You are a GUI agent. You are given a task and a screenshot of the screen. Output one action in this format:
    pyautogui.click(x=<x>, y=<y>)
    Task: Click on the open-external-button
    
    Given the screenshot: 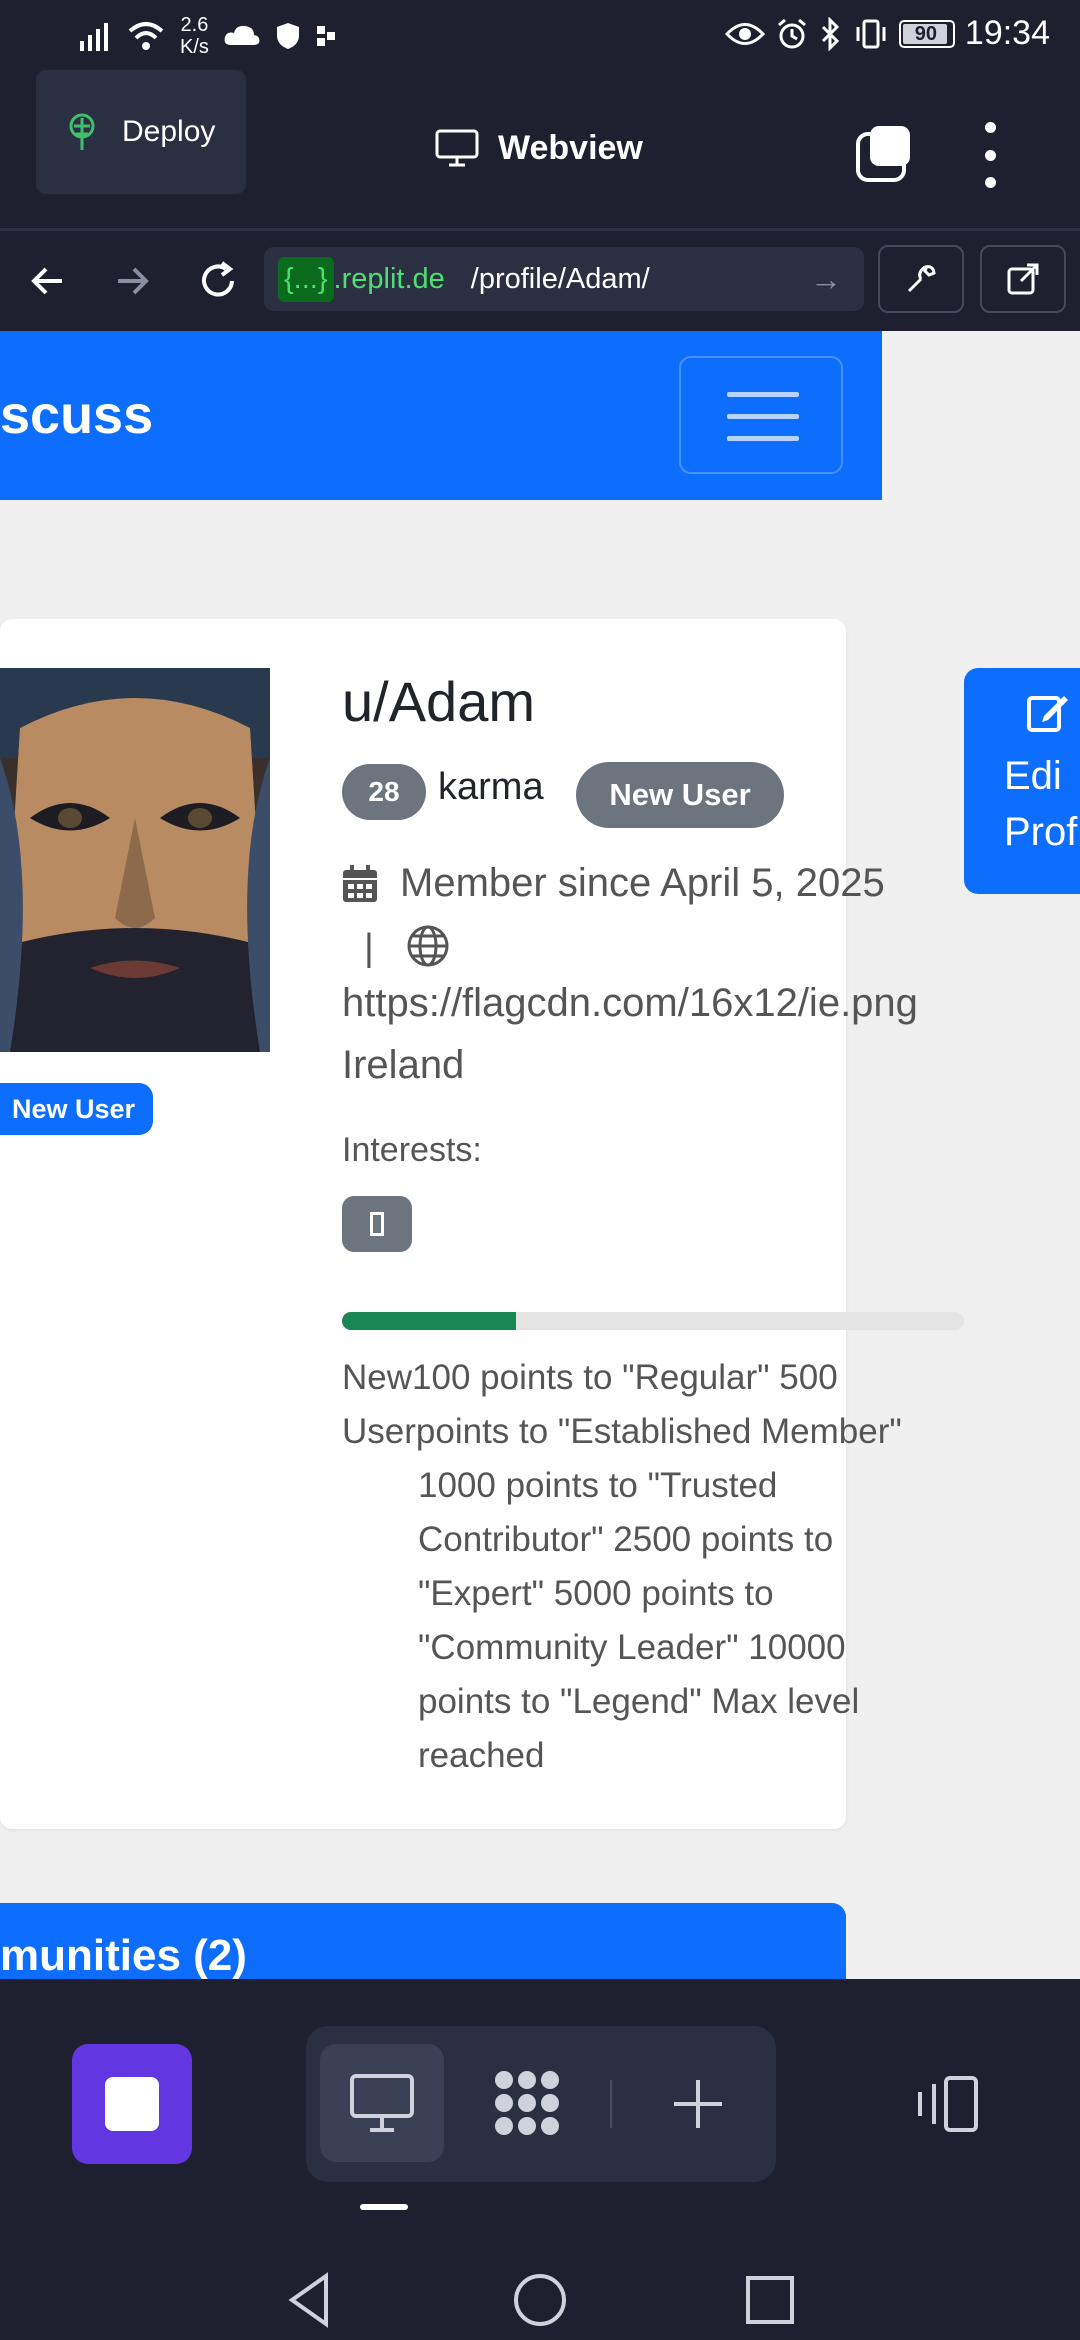 What is the action you would take?
    pyautogui.click(x=1023, y=279)
    